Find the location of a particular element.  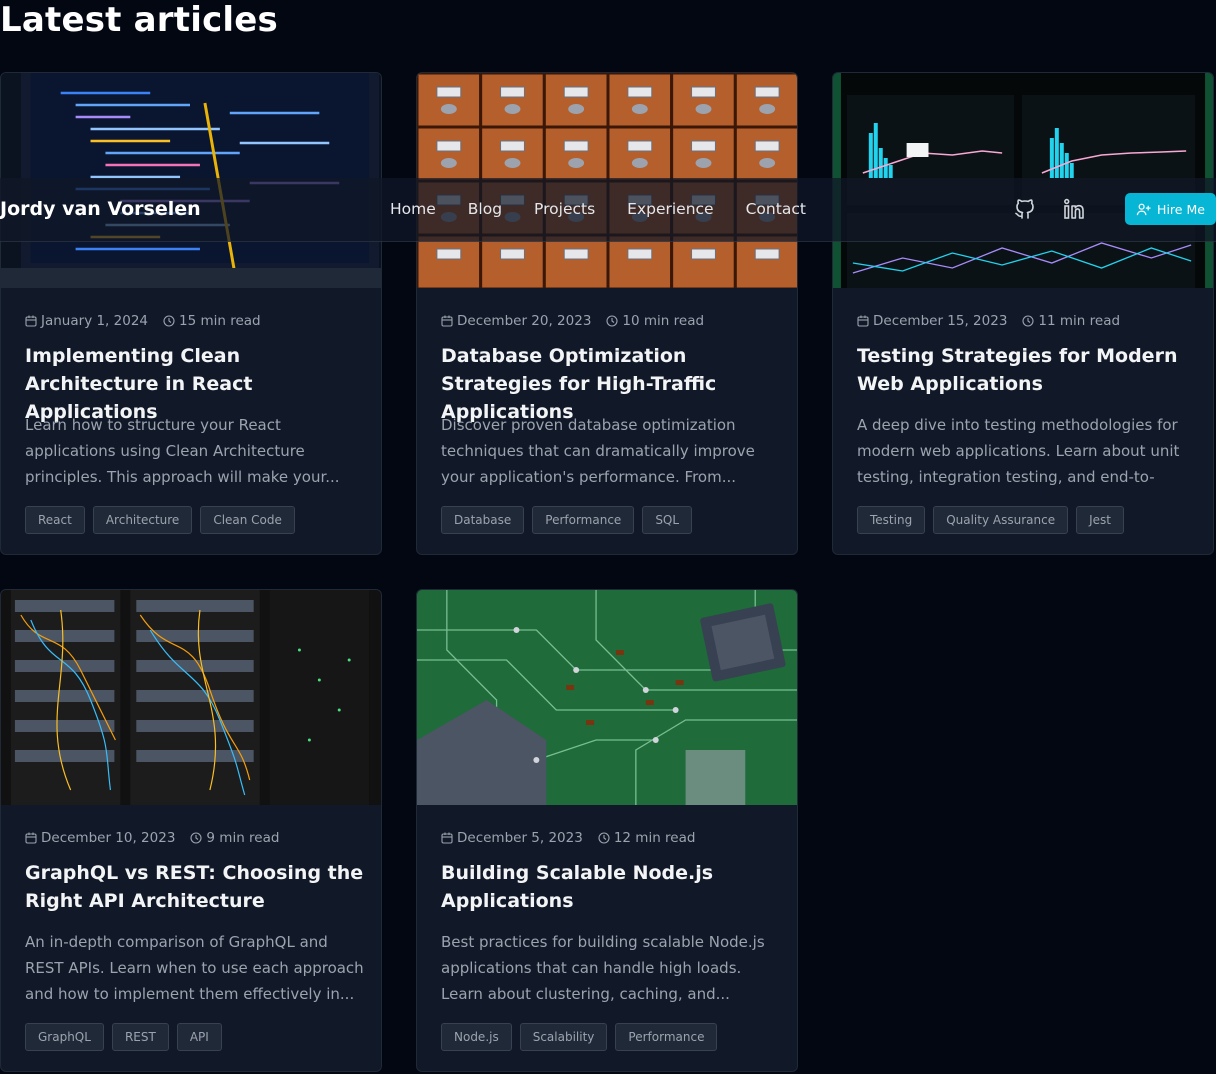

tag: Clean Code is located at coordinates (247, 520).